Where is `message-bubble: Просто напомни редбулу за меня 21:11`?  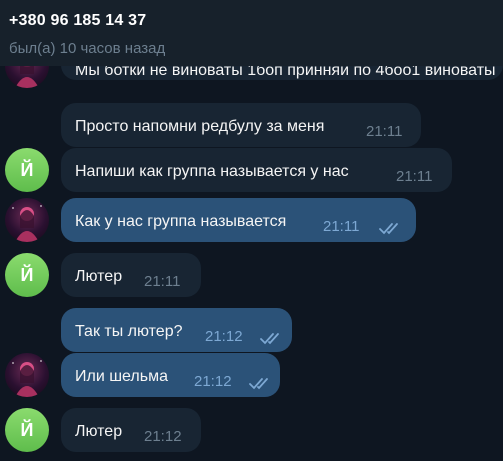
message-bubble: Просто напомни редбулу за меня 21:11 is located at coordinates (241, 125).